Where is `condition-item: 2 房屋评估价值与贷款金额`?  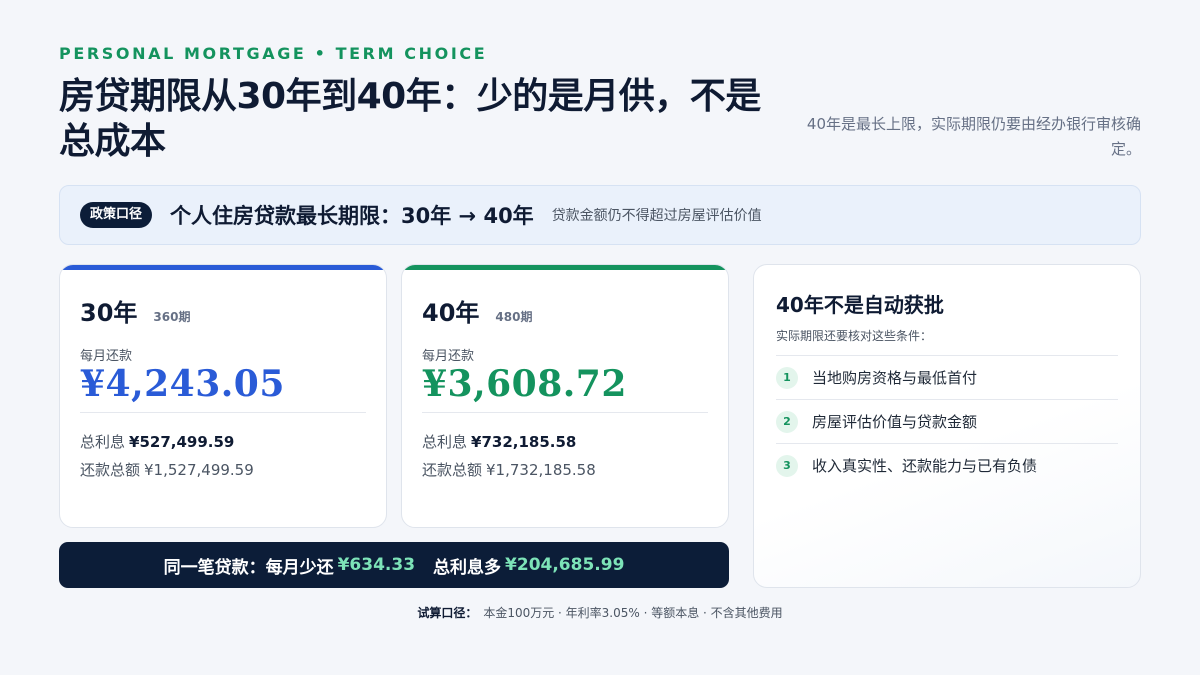
condition-item: 2 房屋评估价值与贷款金额 is located at coordinates (947, 421).